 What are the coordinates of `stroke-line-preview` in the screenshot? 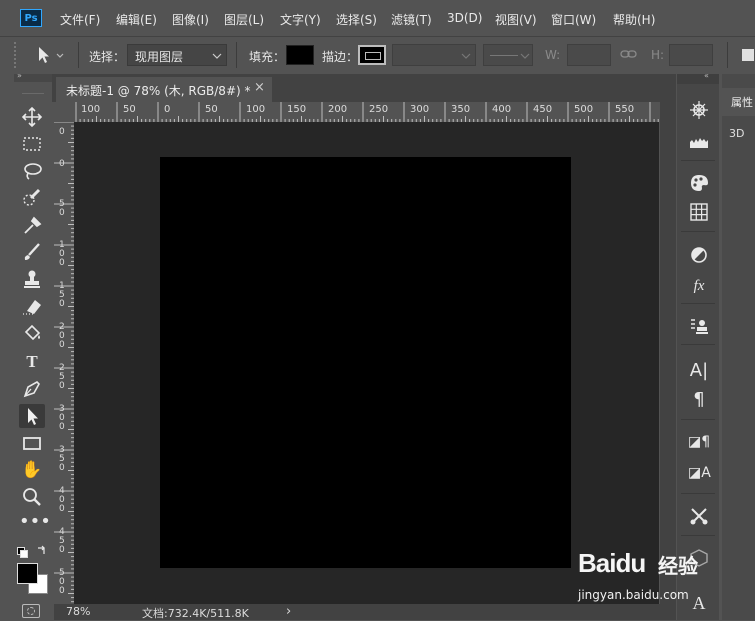 It's located at (504, 55).